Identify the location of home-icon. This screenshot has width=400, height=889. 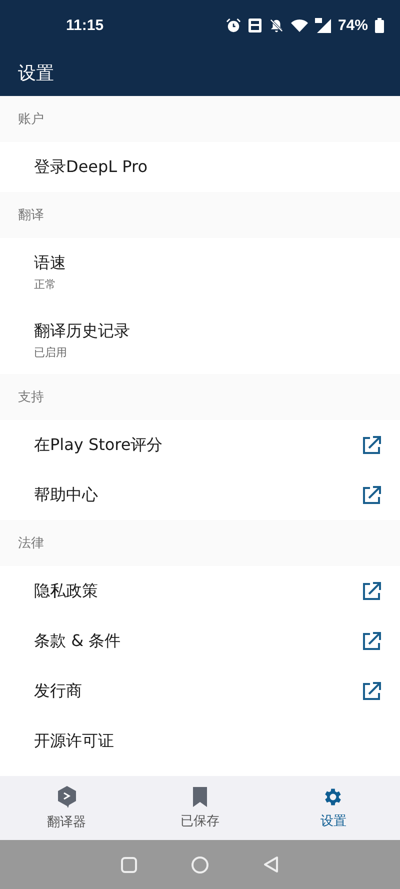
(200, 865).